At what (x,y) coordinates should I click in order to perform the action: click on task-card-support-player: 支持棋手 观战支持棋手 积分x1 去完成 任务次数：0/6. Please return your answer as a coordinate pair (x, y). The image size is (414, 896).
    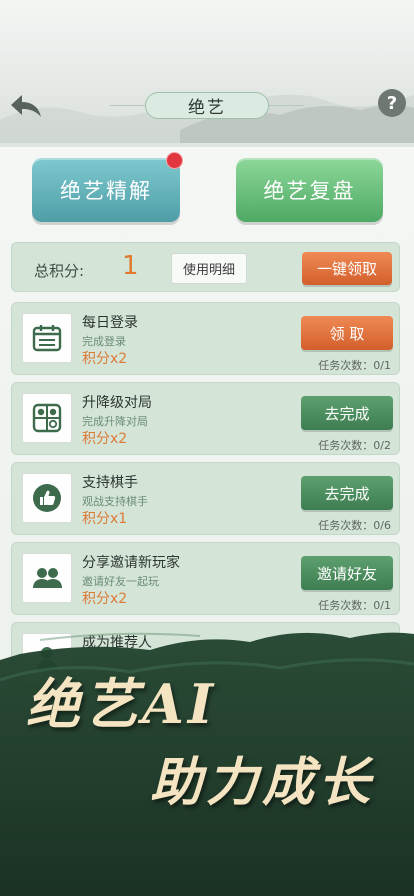
    Looking at the image, I should click on (205, 498).